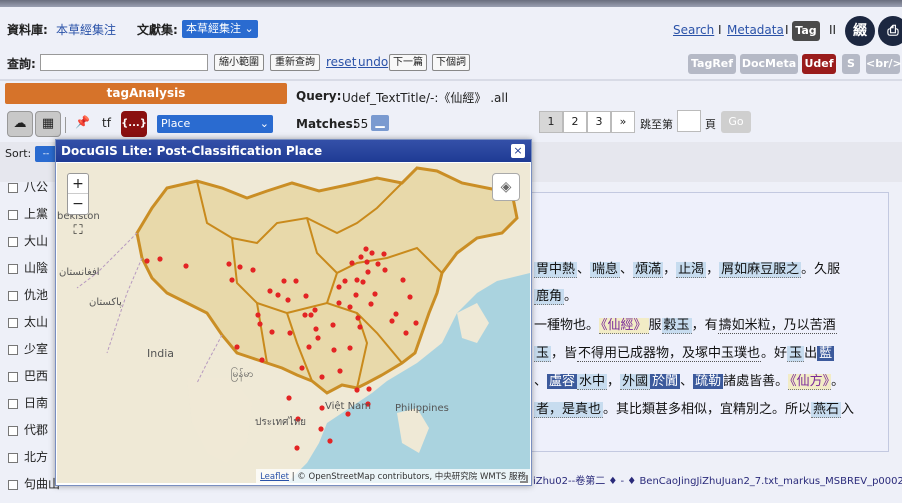 Image resolution: width=902 pixels, height=503 pixels. Describe the element at coordinates (599, 122) in the screenshot. I see `page-button: 3` at that location.